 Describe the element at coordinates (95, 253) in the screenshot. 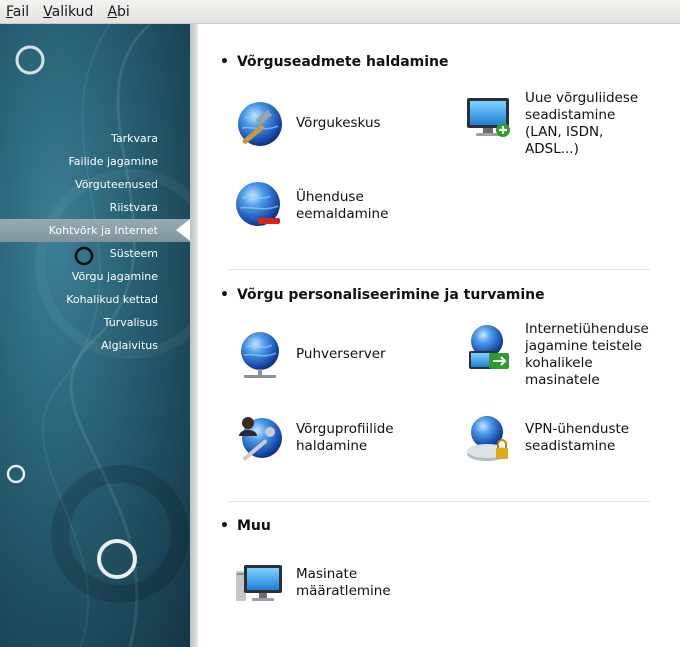

I see `sidebar-item-system: Süsteem` at that location.